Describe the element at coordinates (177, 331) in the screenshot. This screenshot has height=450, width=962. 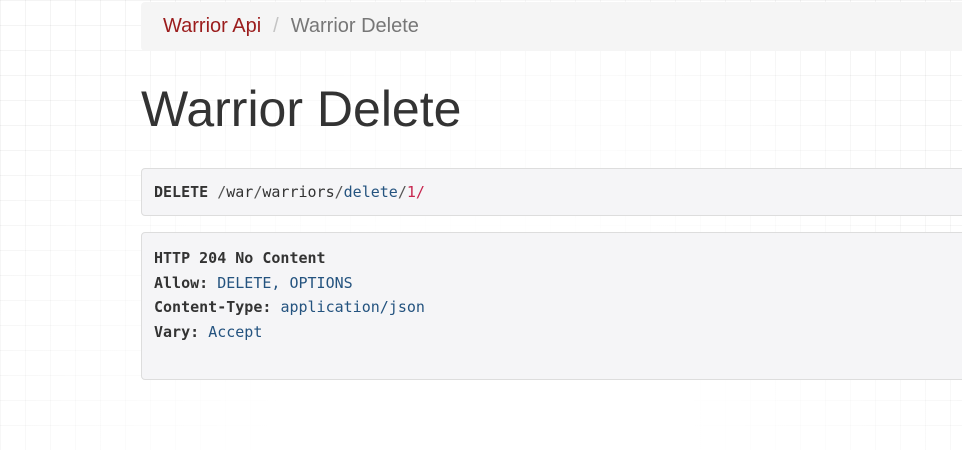
I see `header-key: Vary:` at that location.